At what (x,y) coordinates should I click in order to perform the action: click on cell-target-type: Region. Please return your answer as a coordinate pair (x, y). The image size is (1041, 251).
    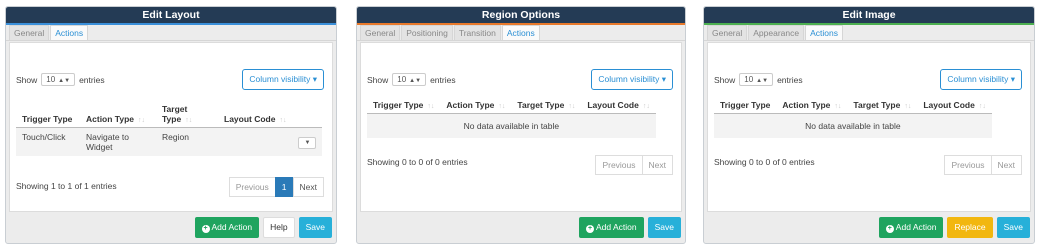
    Looking at the image, I should click on (187, 141).